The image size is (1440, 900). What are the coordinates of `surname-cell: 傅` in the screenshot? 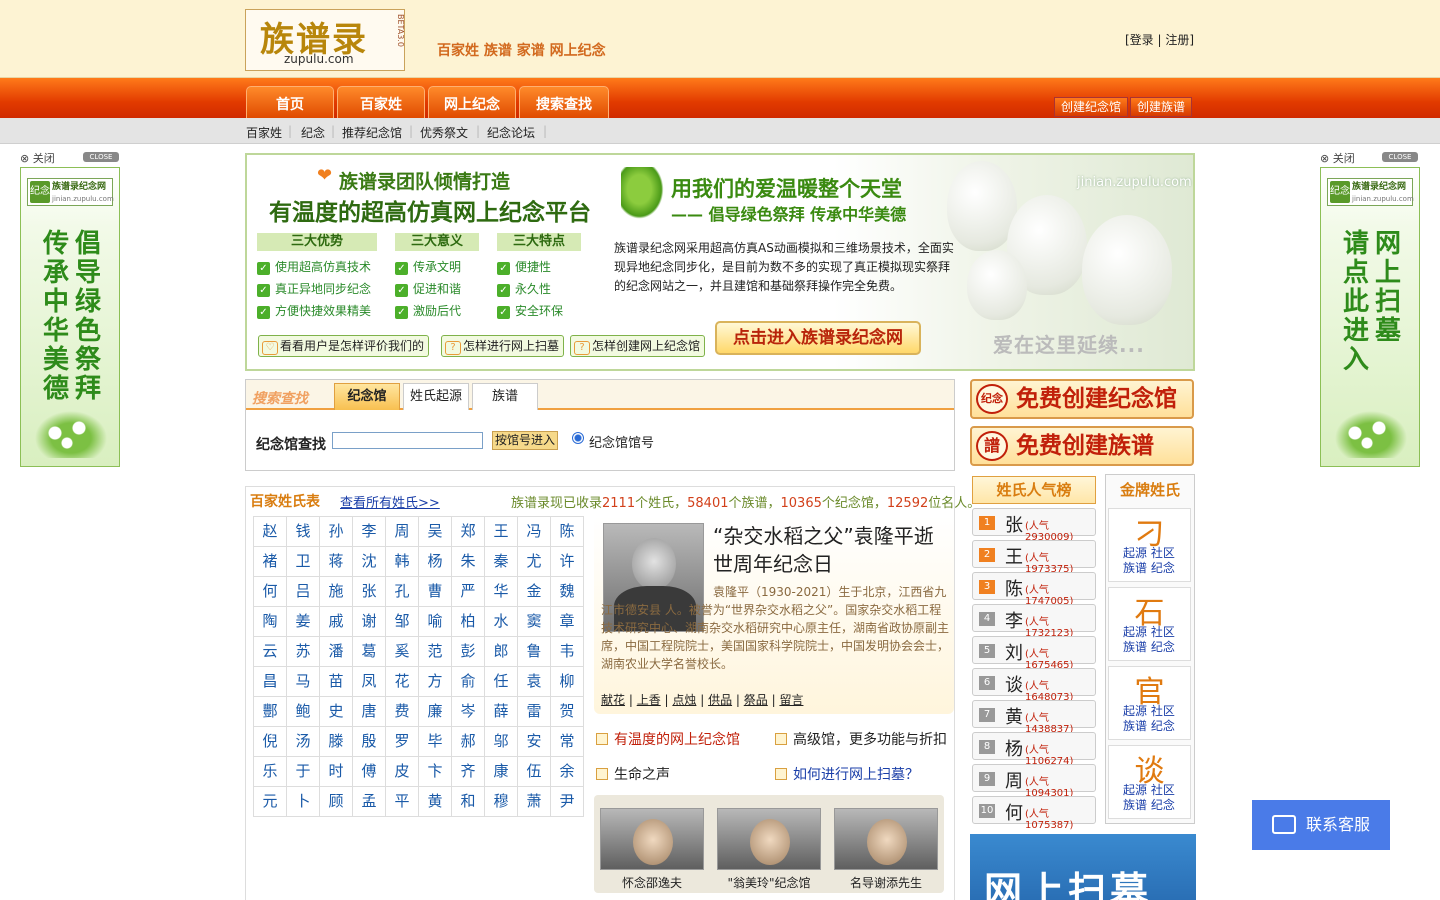 It's located at (369, 772).